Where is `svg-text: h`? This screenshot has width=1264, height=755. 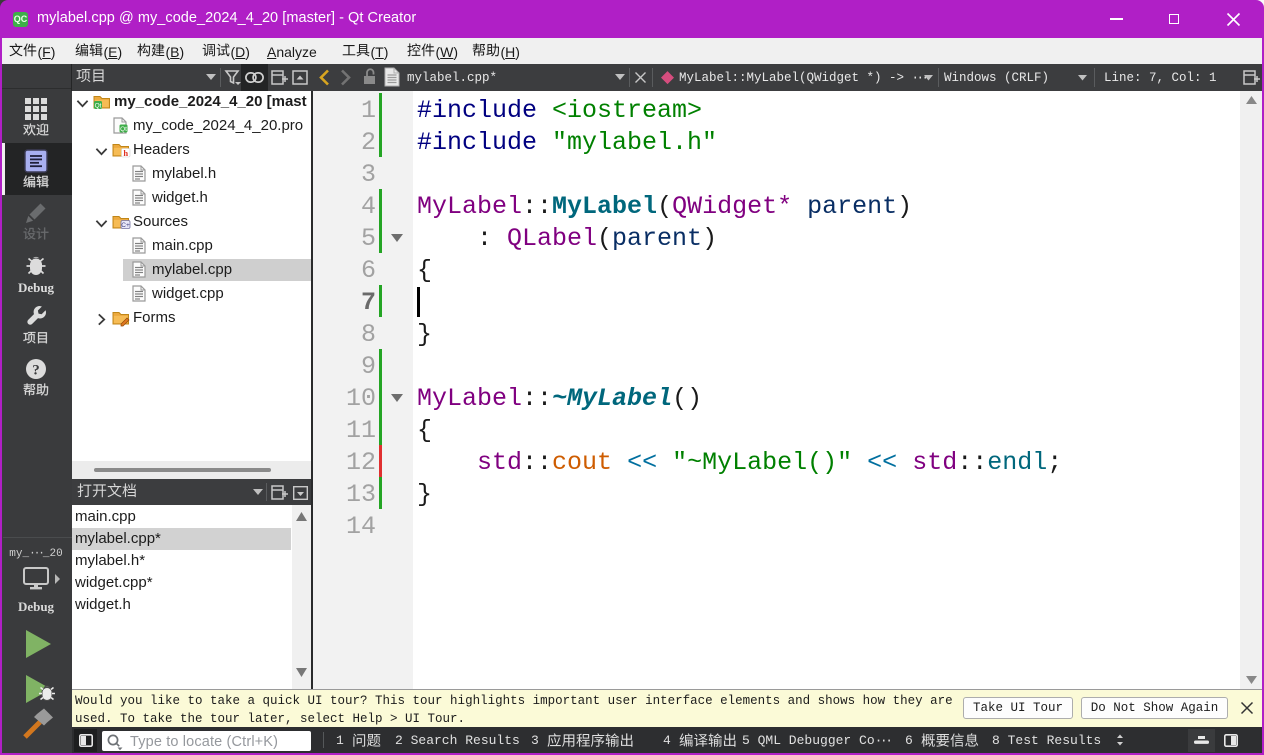 svg-text: h is located at coordinates (125, 153).